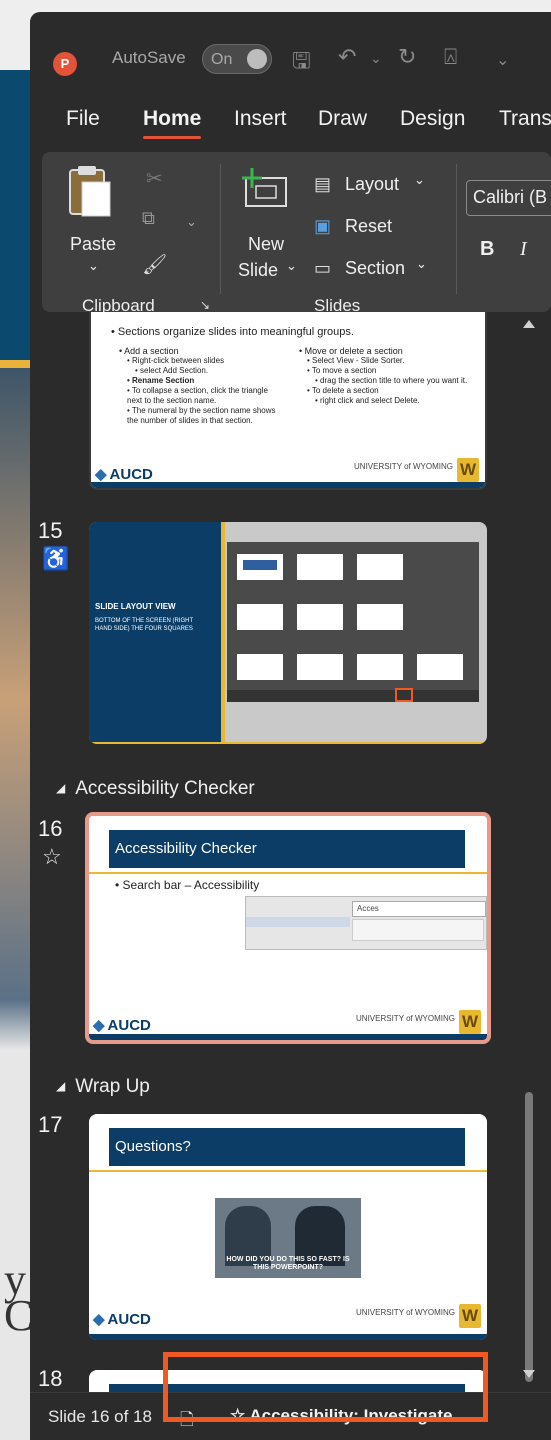 Image resolution: width=551 pixels, height=1440 pixels. What do you see at coordinates (323, 268) in the screenshot?
I see `section-icon: ▭` at bounding box center [323, 268].